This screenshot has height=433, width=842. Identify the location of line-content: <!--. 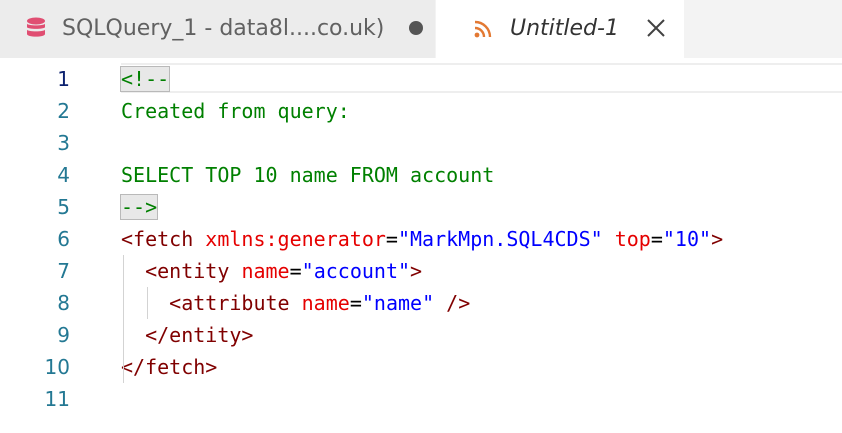
(145, 79).